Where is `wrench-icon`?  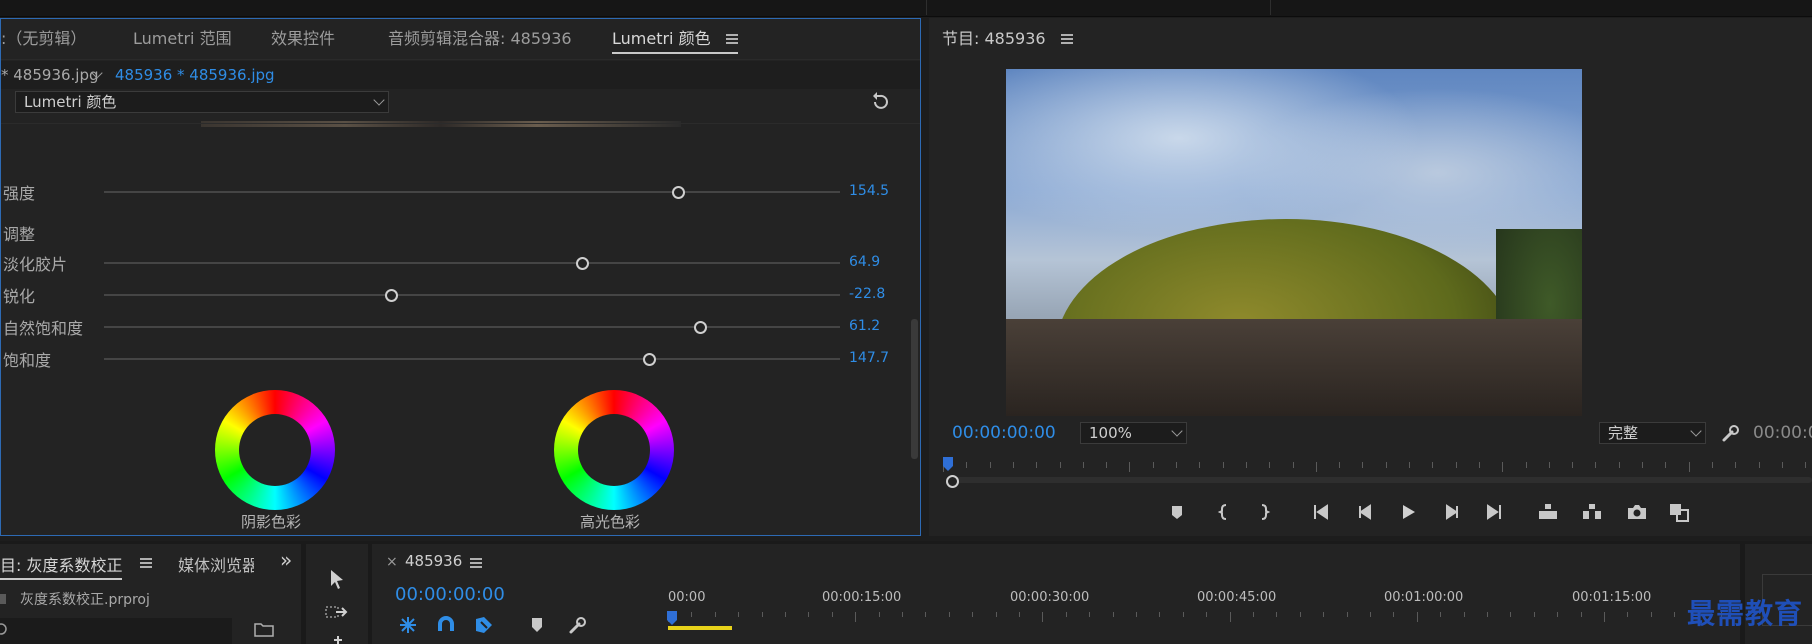 wrench-icon is located at coordinates (1731, 433).